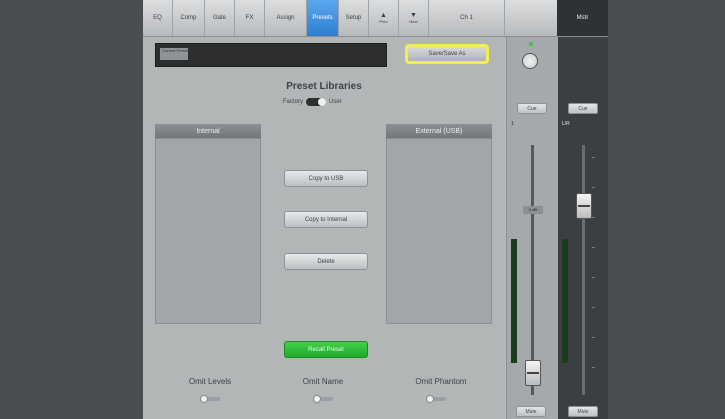 Image resolution: width=725 pixels, height=419 pixels. Describe the element at coordinates (532, 108) in the screenshot. I see `cue-button: Cue` at that location.